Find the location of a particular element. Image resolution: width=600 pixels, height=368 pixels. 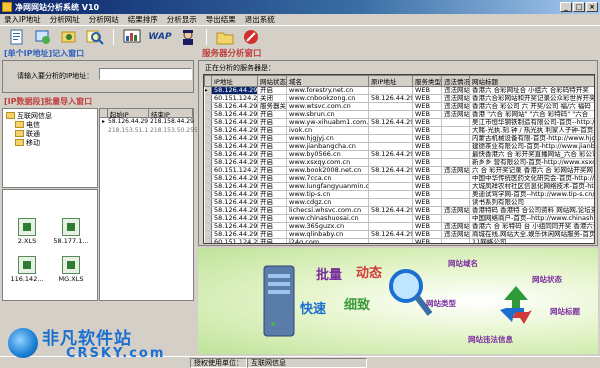

table-cell: 香港六 合 彩特码 台 小组同同开奖 香港六合 彩 is located at coordinates (531, 226).